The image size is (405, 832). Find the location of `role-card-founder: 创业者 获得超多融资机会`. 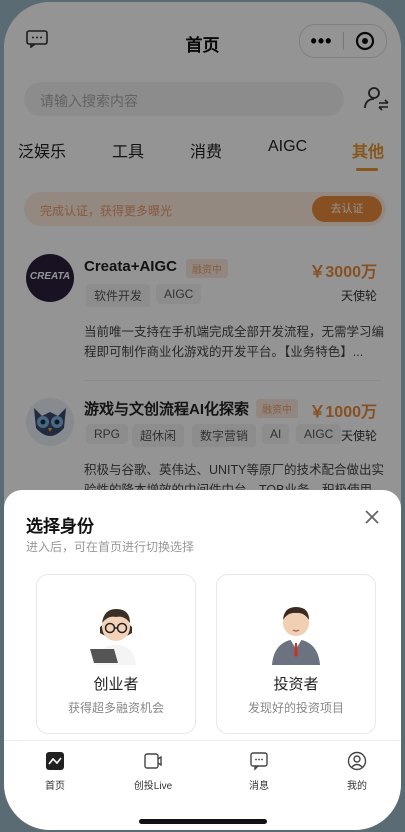

role-card-founder: 创业者 获得超多融资机会 is located at coordinates (116, 654).